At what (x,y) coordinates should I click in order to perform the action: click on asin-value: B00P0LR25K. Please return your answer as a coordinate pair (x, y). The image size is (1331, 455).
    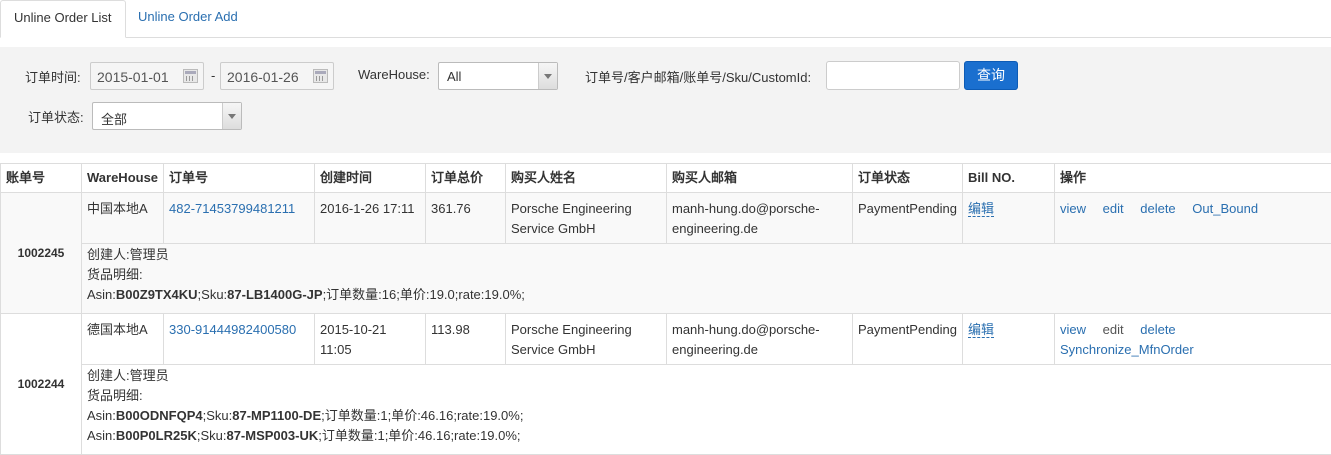
    Looking at the image, I should click on (156, 435).